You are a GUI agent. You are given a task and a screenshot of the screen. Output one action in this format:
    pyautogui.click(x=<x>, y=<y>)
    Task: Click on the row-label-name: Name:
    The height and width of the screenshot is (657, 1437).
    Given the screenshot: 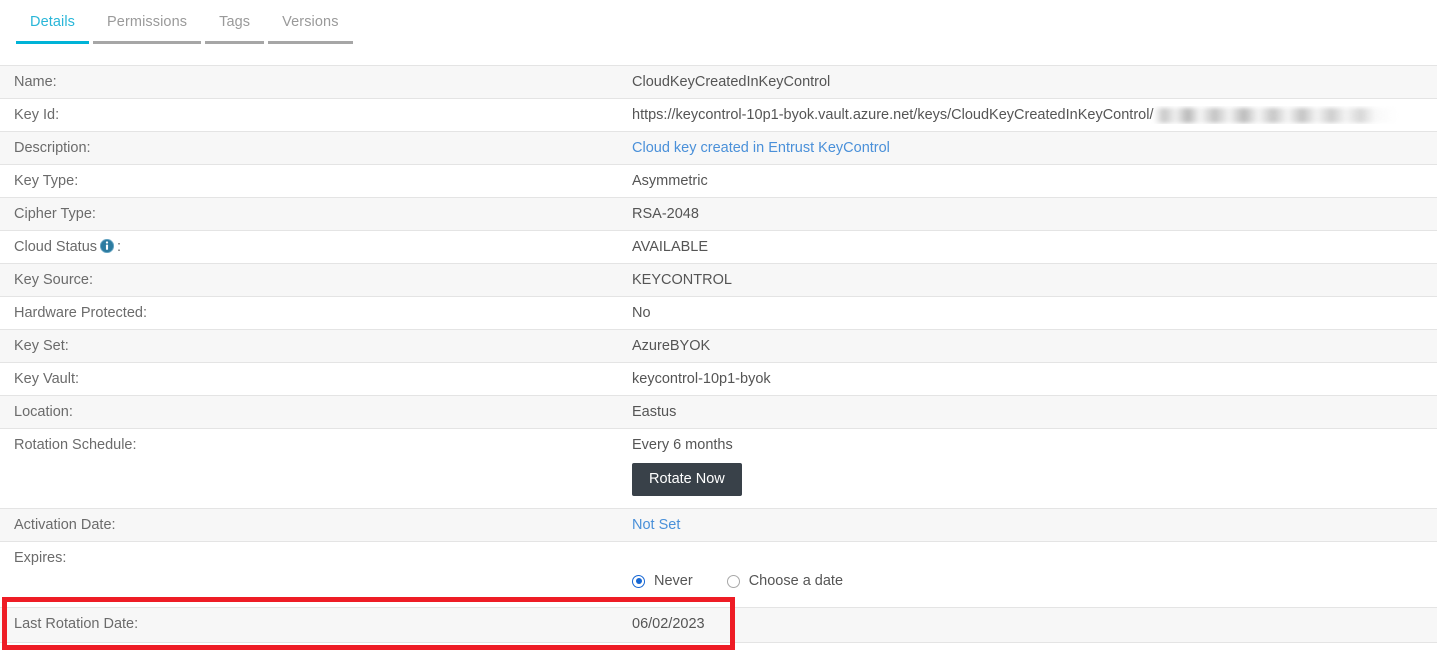 What is the action you would take?
    pyautogui.click(x=35, y=82)
    